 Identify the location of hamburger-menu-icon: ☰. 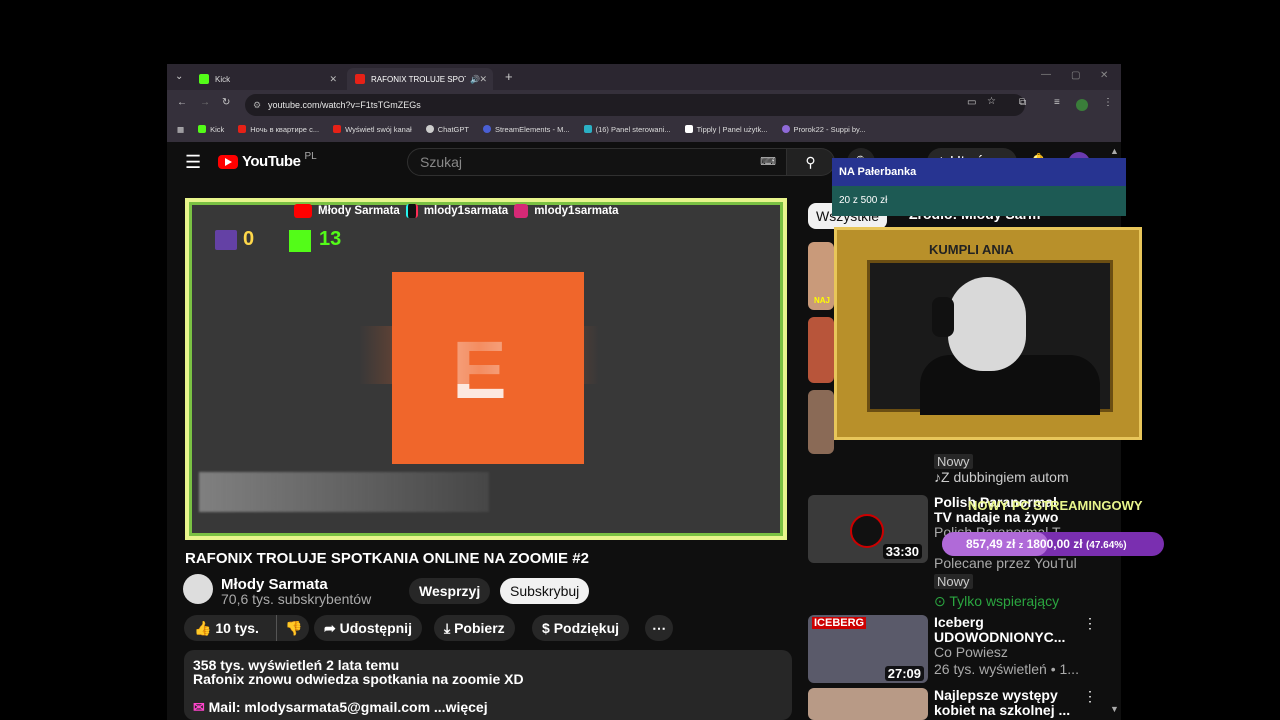
(193, 162).